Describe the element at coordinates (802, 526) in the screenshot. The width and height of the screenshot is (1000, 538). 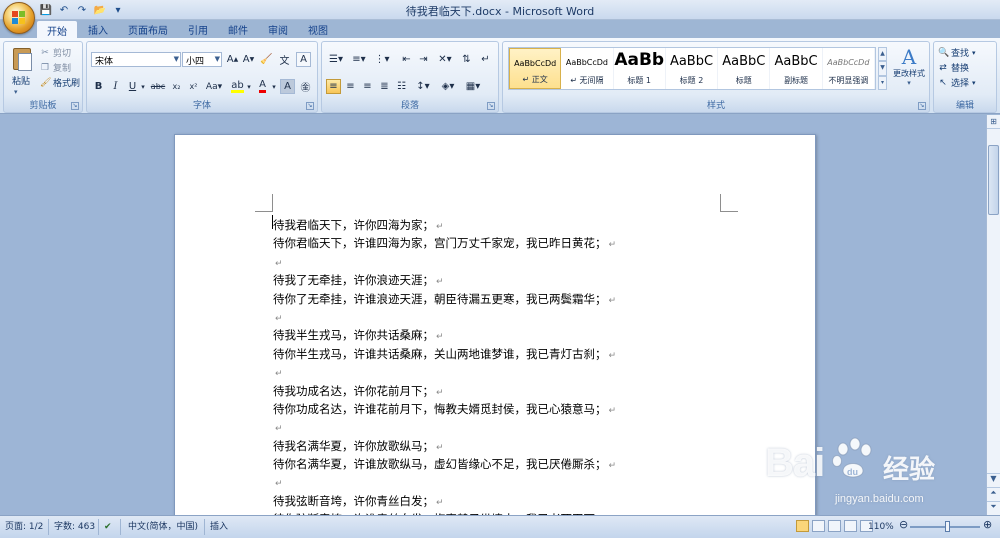
I see `print-layout-icon` at that location.